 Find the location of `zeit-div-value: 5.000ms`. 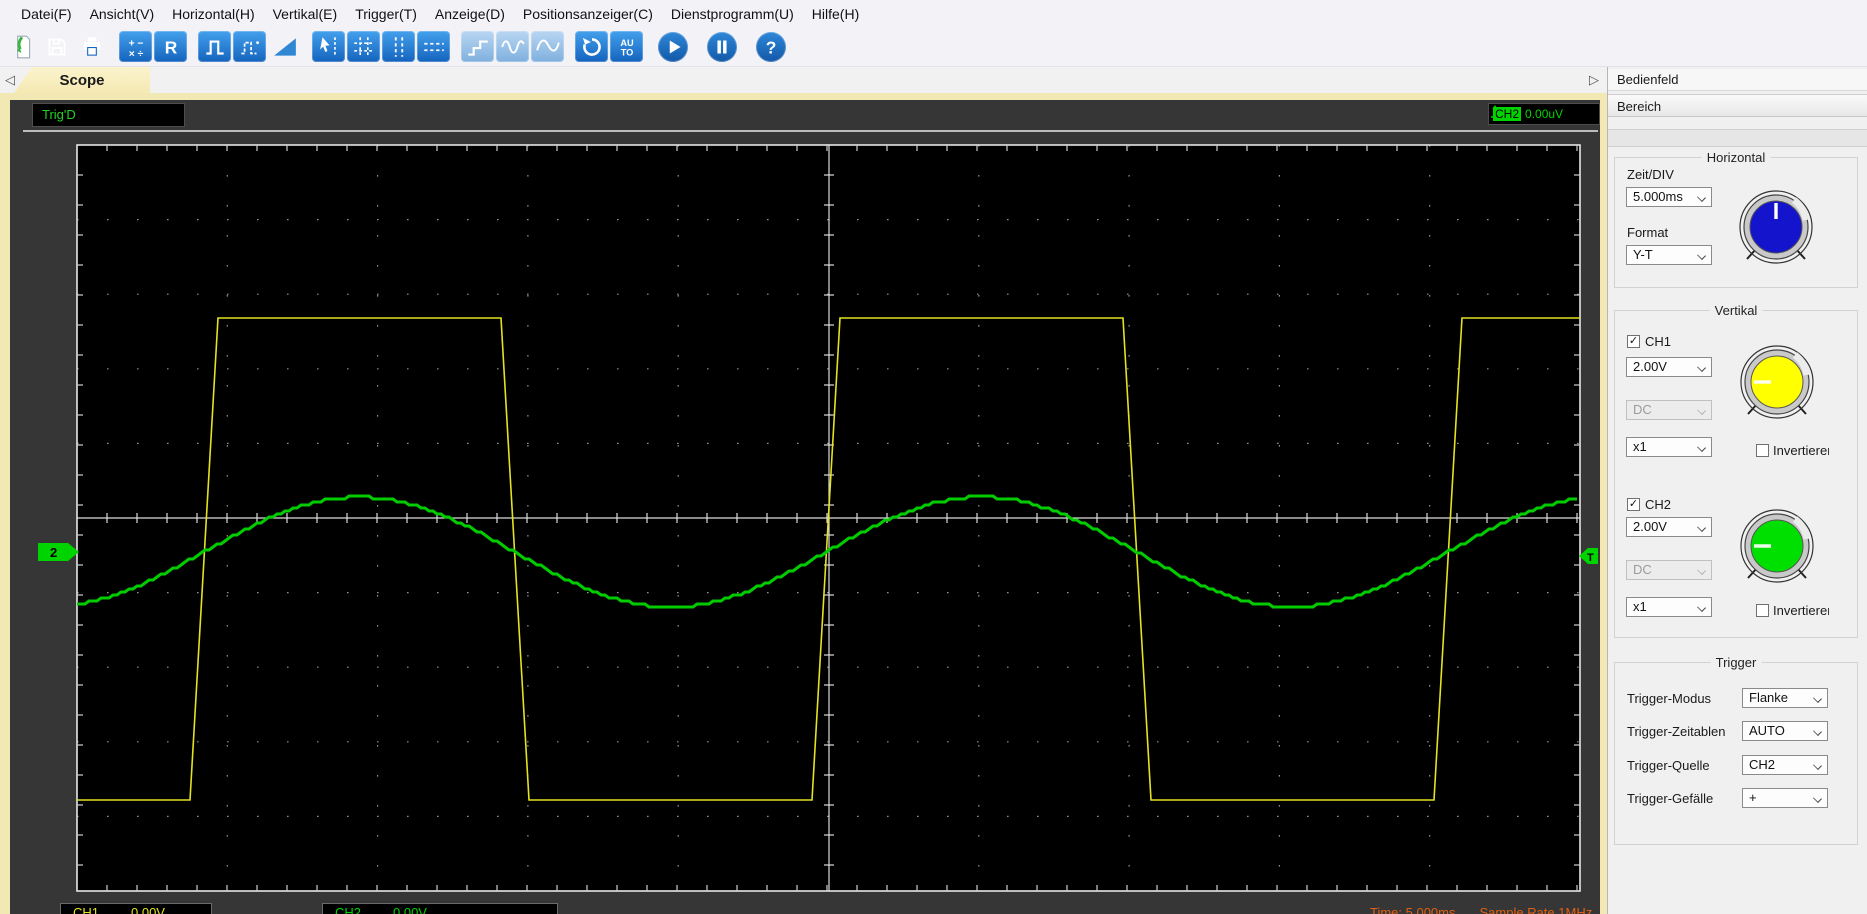

zeit-div-value: 5.000ms is located at coordinates (1658, 196).